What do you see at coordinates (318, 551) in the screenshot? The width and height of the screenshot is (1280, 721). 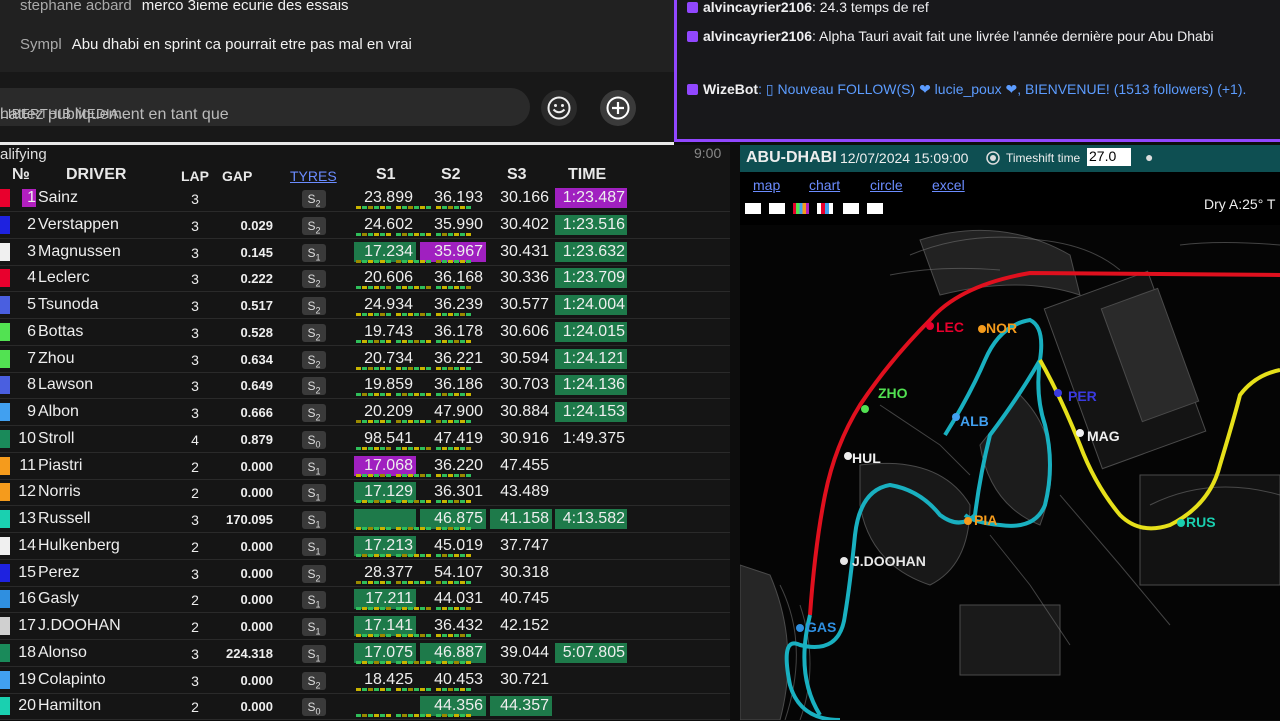 I see `tyre-age: 1` at bounding box center [318, 551].